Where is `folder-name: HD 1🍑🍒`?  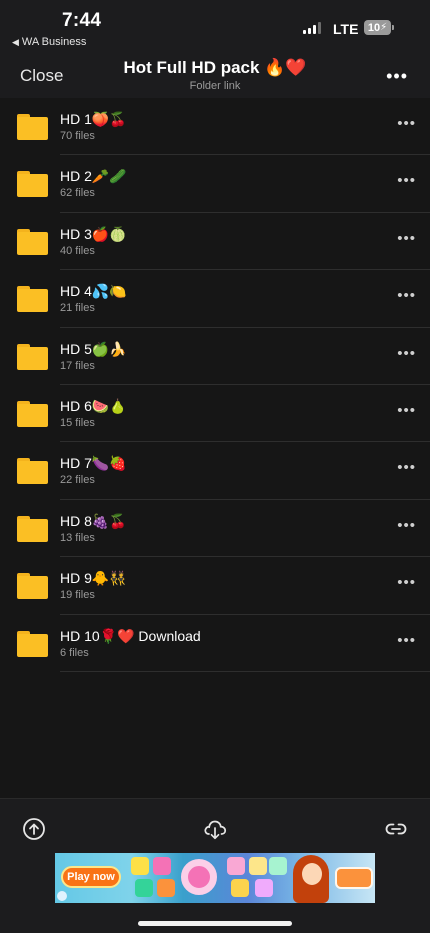 folder-name: HD 1🍑🍒 is located at coordinates (93, 119).